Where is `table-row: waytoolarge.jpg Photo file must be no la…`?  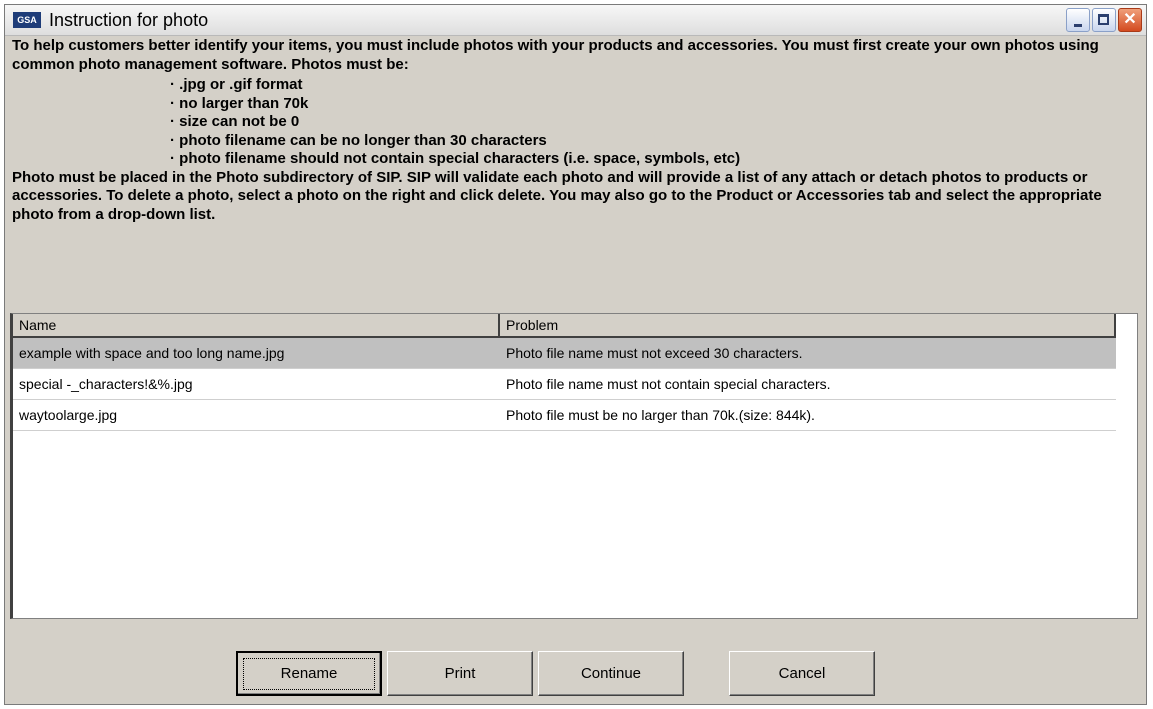
table-row: waytoolarge.jpg Photo file must be no la… is located at coordinates (564, 415).